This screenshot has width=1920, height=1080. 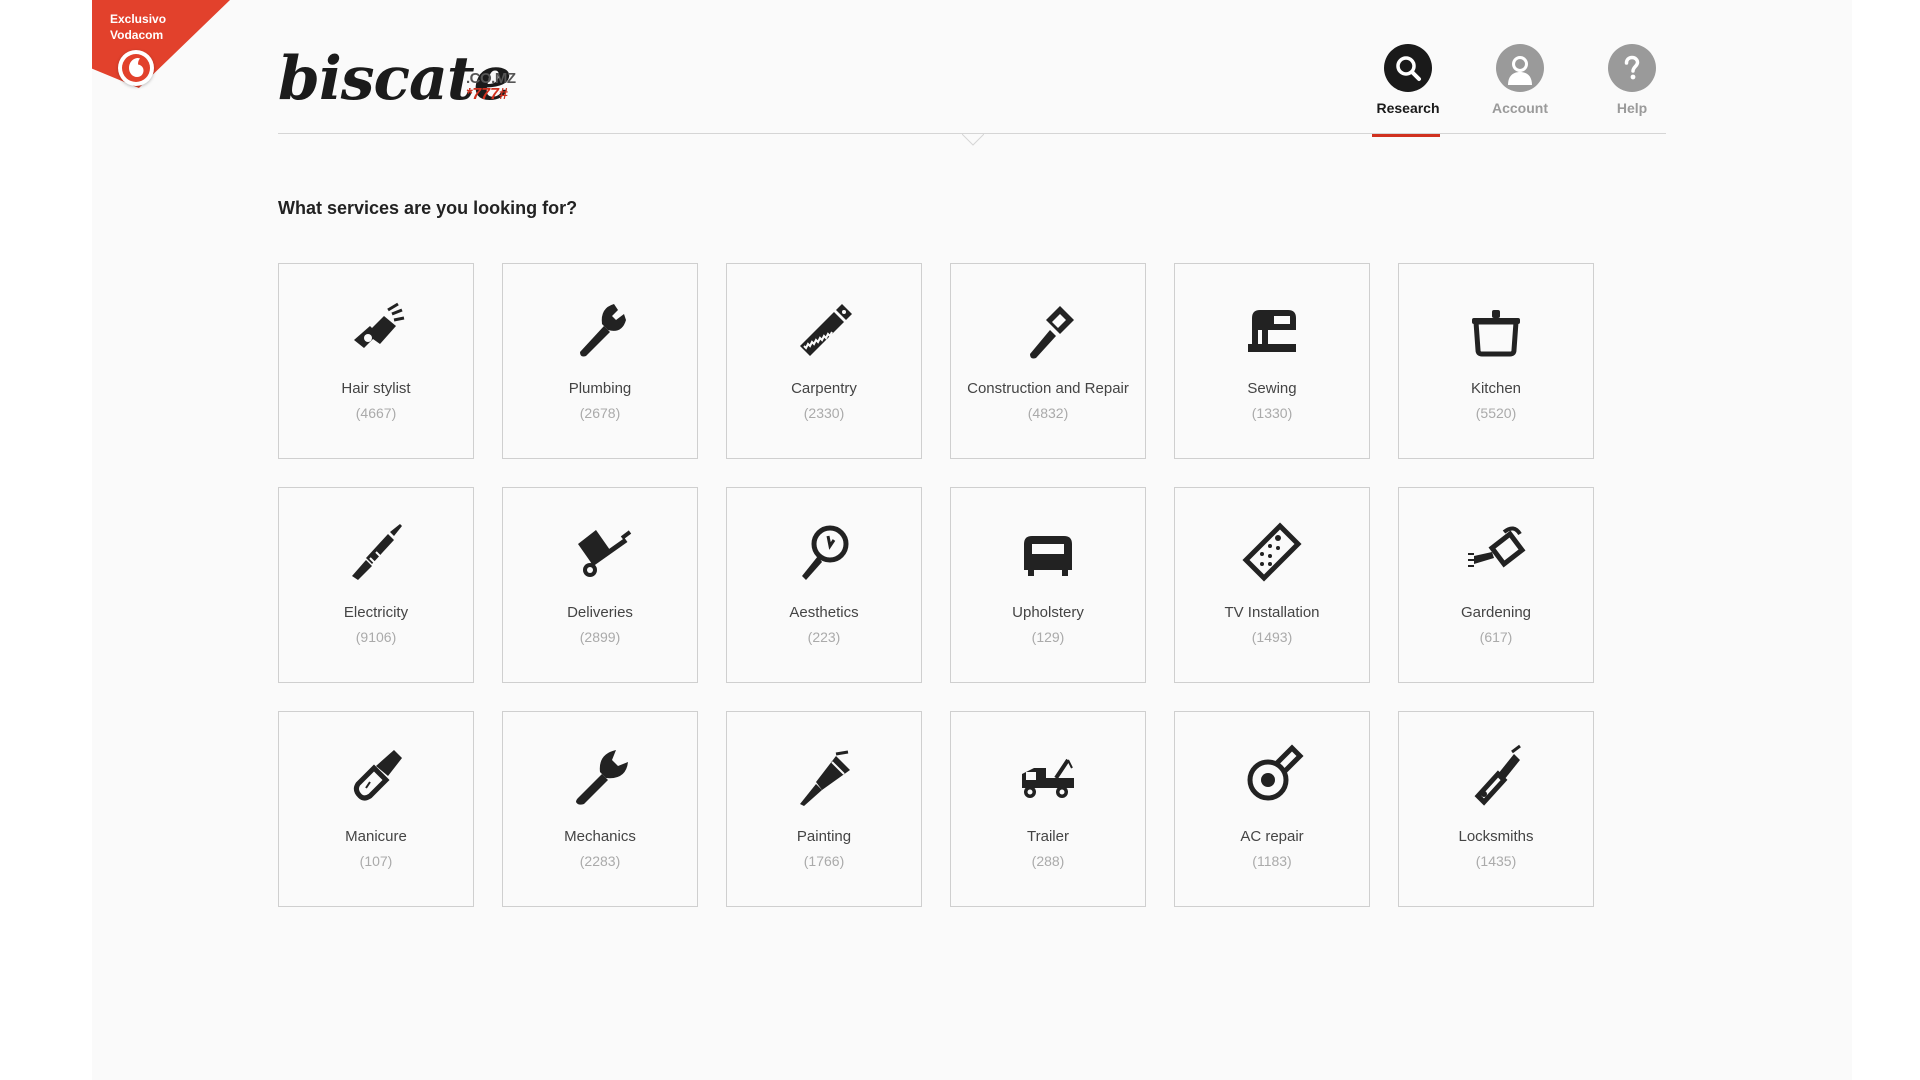 I want to click on header-nav: Research Account Help, so click(x=1520, y=90).